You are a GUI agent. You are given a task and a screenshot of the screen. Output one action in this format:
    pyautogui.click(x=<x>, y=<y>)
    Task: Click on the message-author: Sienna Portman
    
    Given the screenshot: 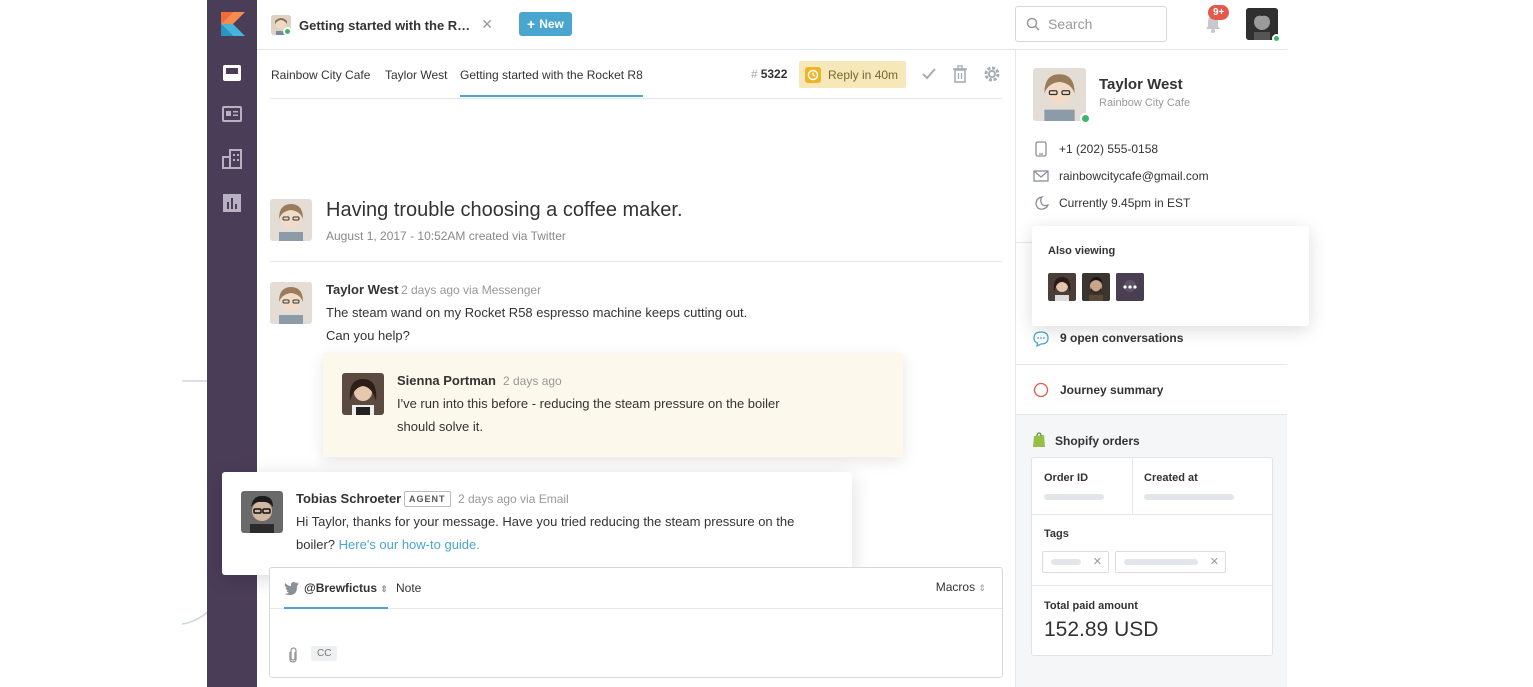 What is the action you would take?
    pyautogui.click(x=446, y=380)
    